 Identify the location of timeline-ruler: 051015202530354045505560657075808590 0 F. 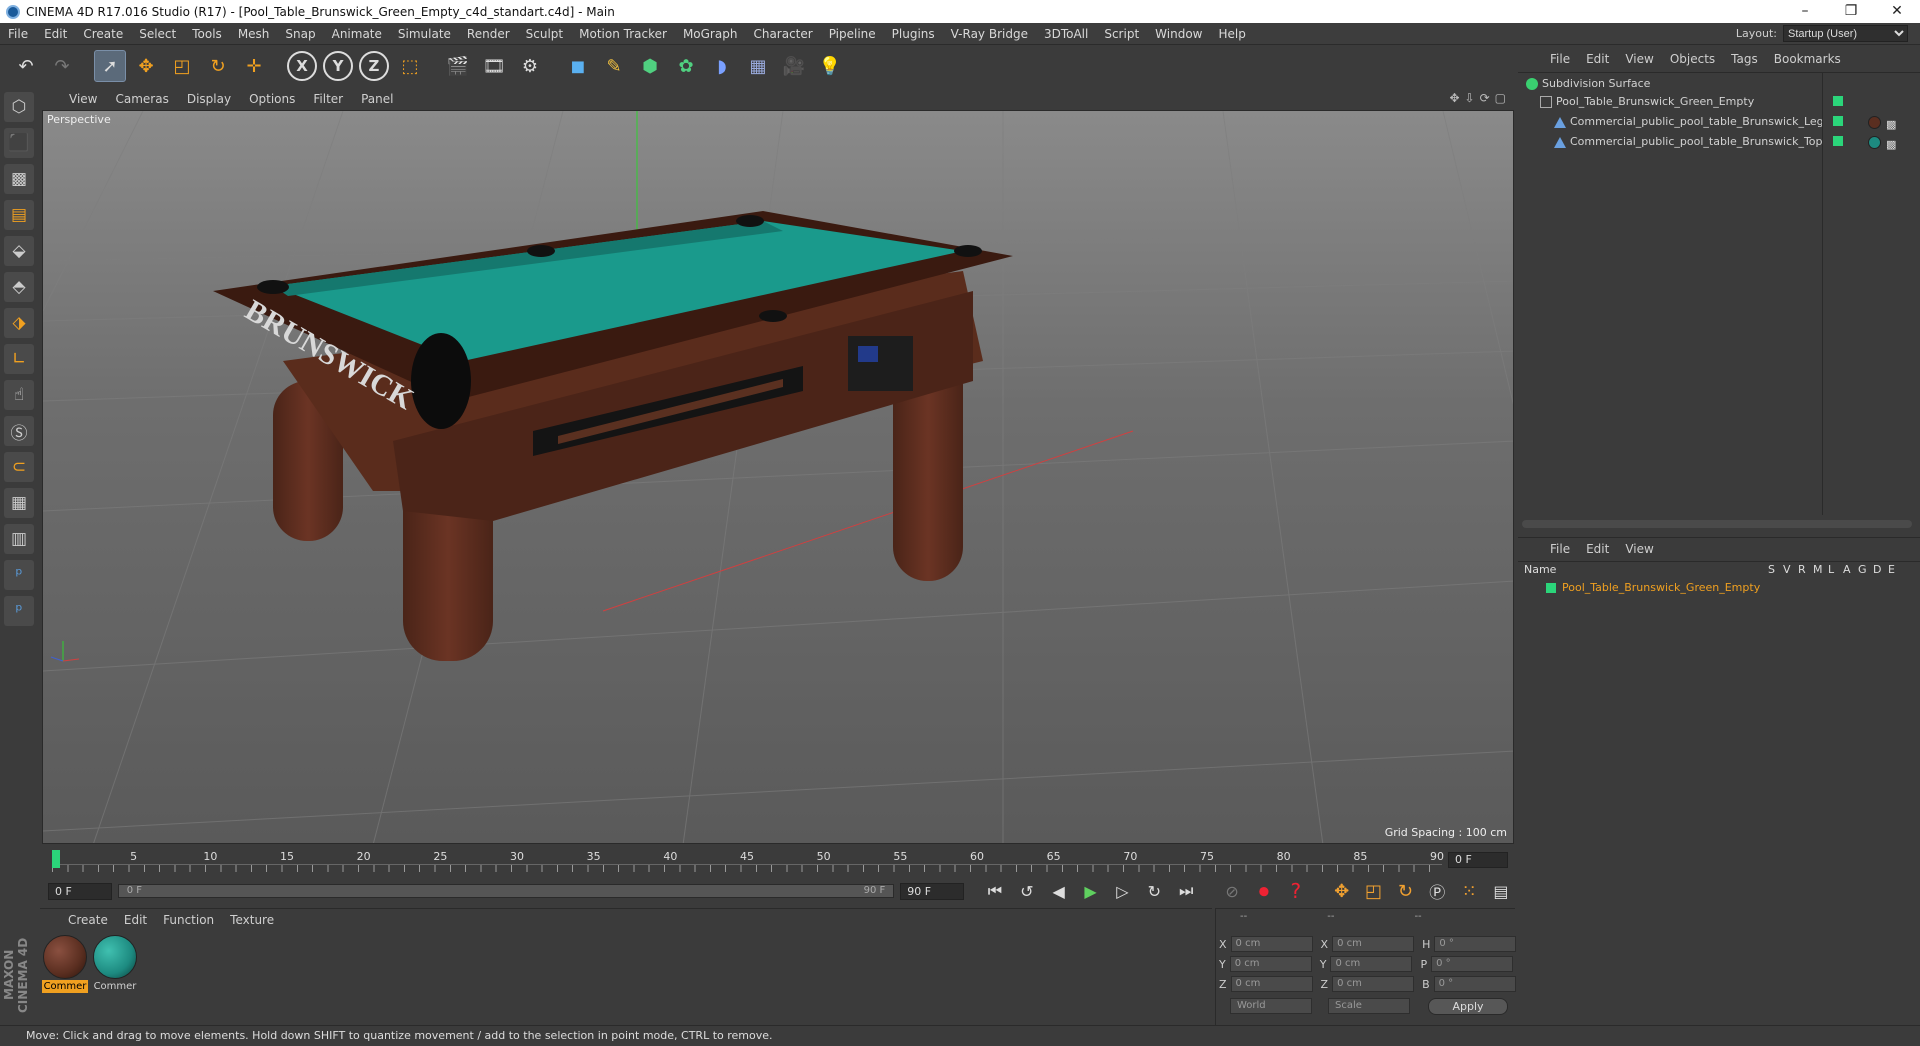
(778, 861).